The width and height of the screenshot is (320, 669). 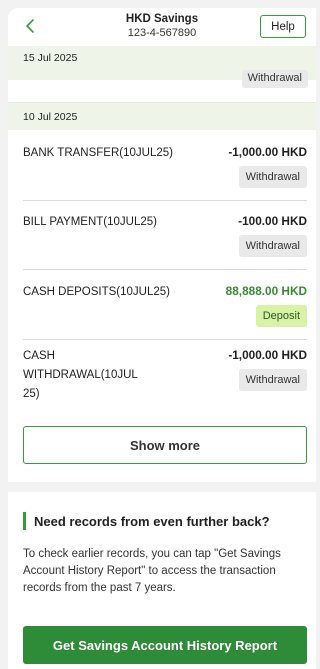 I want to click on section-gap, so click(x=162, y=487).